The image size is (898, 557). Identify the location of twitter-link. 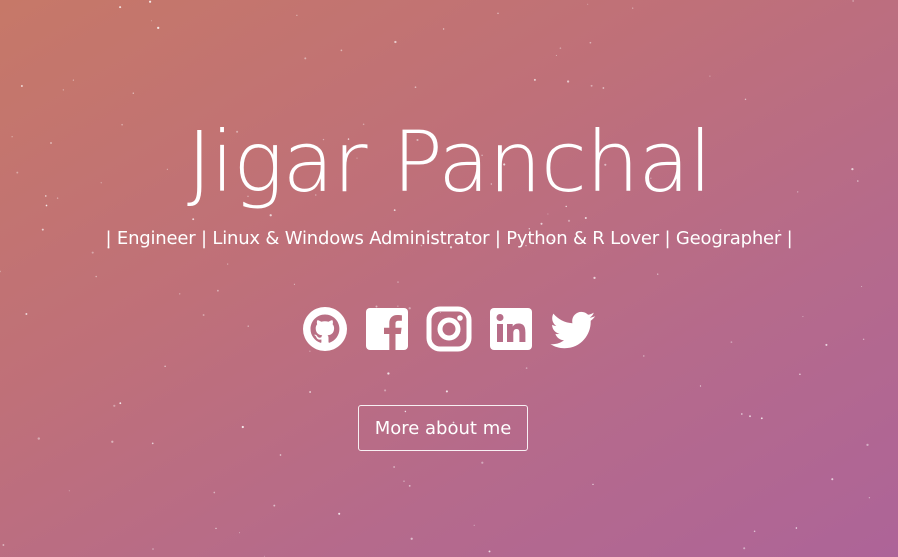
(573, 329).